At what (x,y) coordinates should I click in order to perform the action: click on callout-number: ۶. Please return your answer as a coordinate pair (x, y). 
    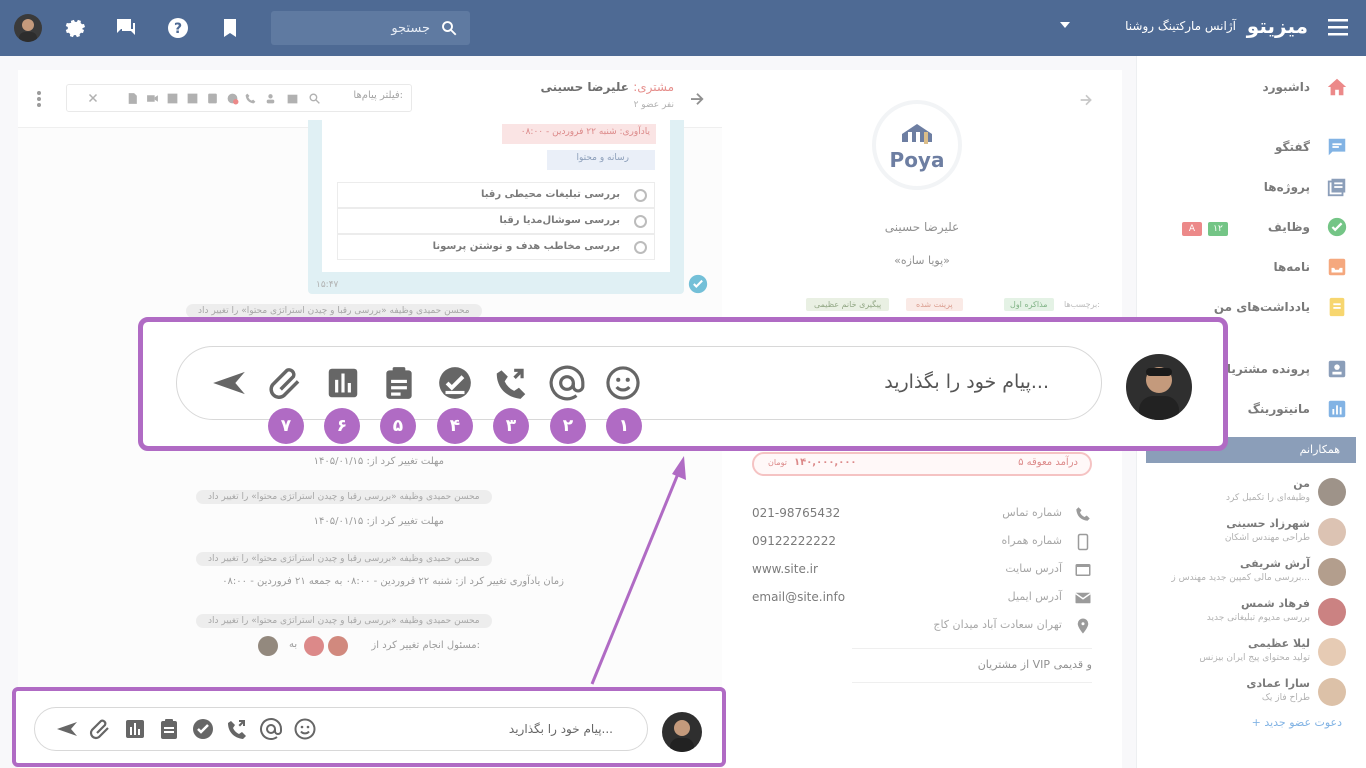
    Looking at the image, I should click on (342, 426).